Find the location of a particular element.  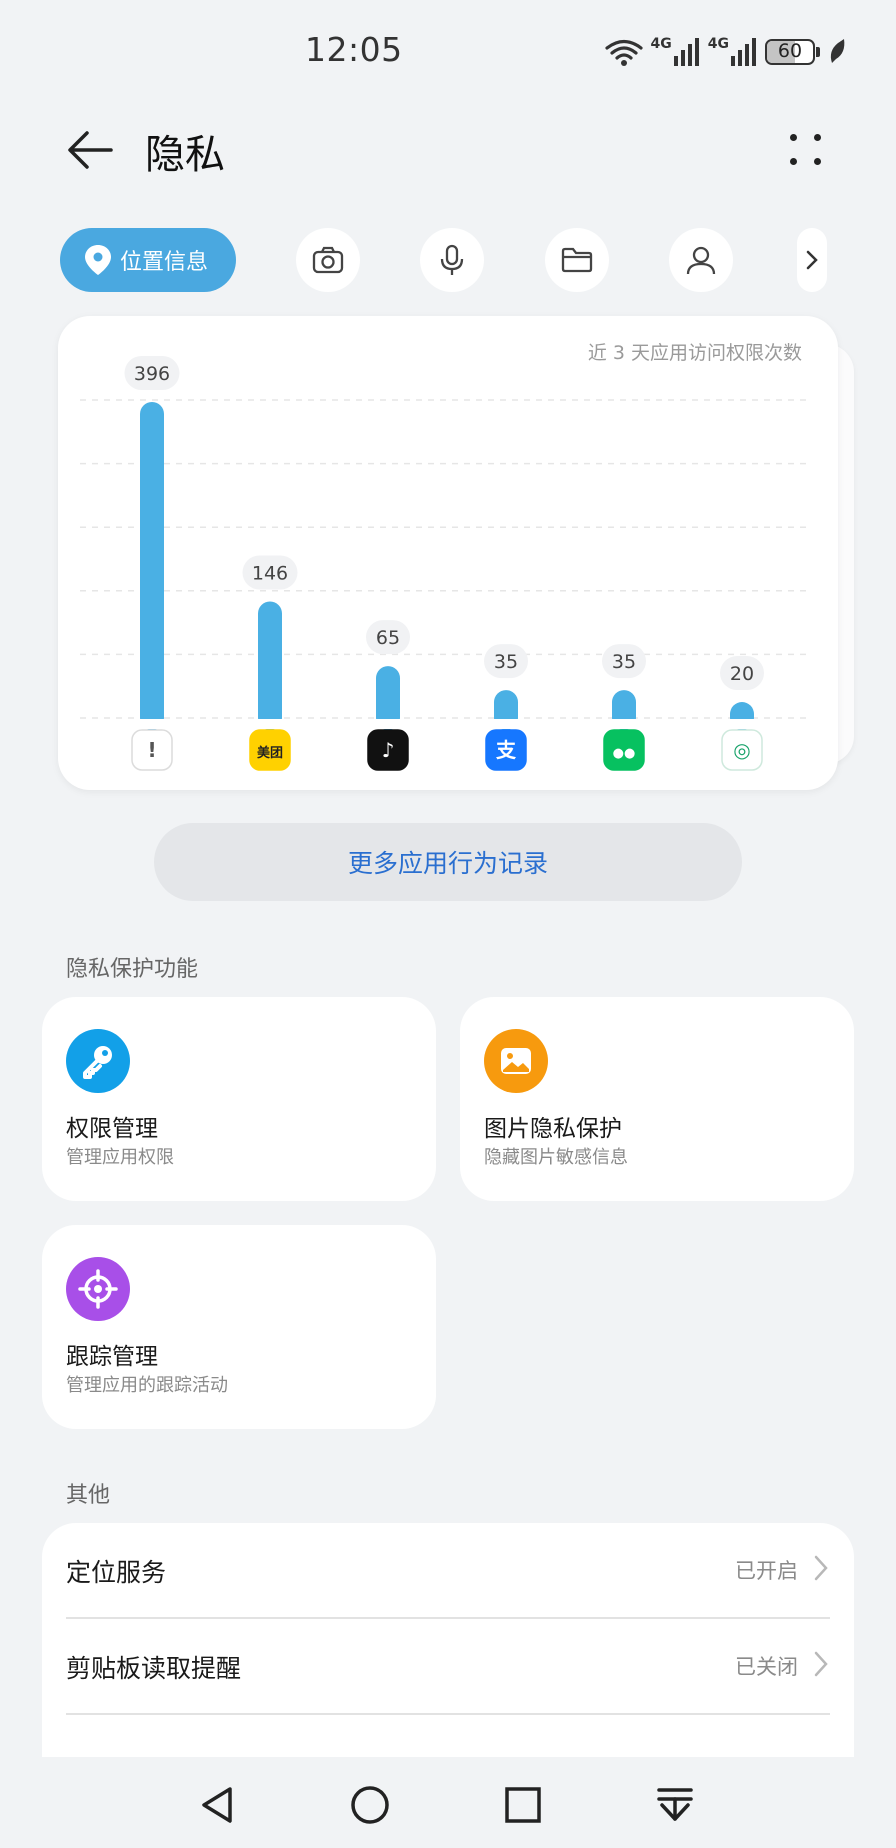

folder-icon is located at coordinates (577, 260).